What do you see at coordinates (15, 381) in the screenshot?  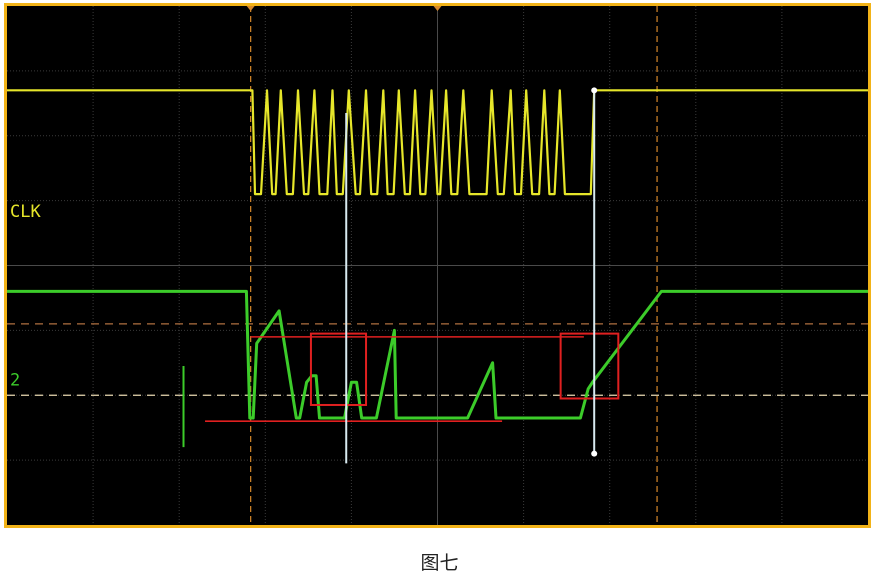 I see `ch2-channel-label: 2` at bounding box center [15, 381].